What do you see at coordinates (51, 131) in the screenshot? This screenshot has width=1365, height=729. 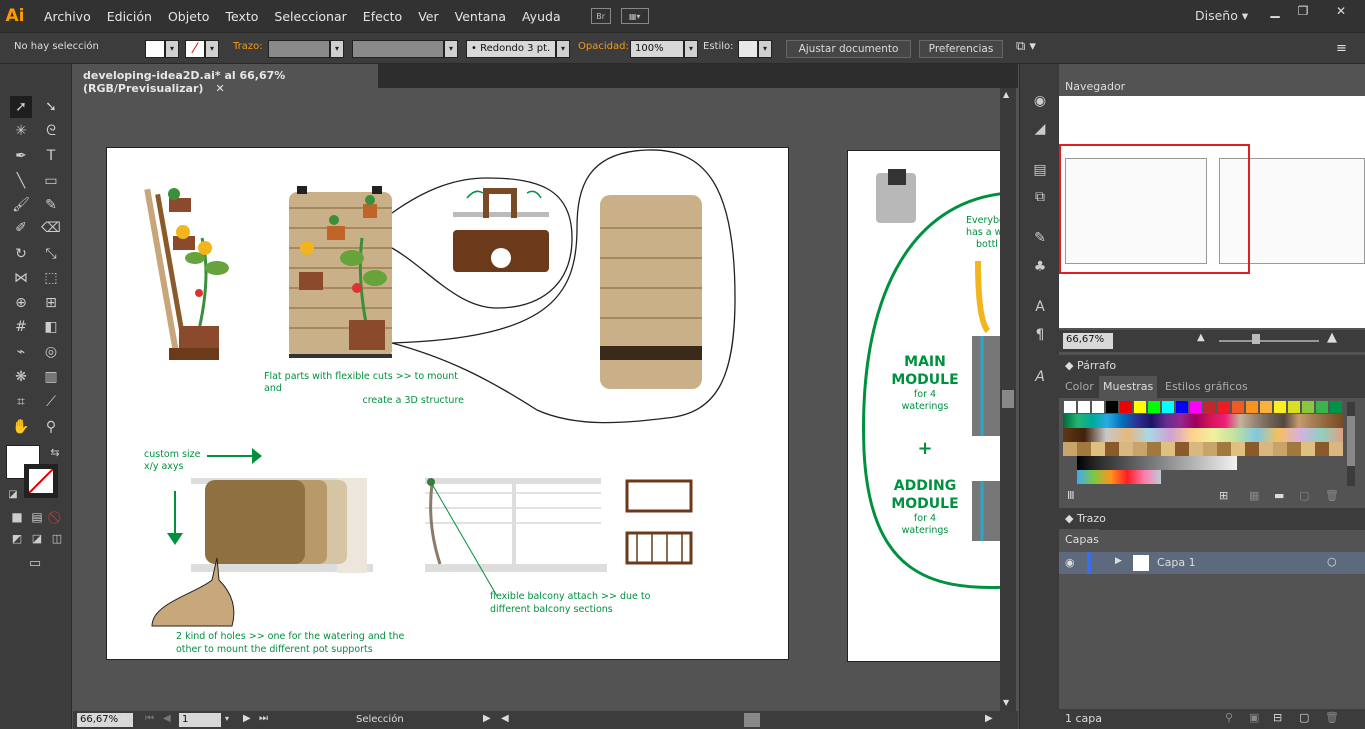 I see `lasso-tool-icon: ᘓ` at bounding box center [51, 131].